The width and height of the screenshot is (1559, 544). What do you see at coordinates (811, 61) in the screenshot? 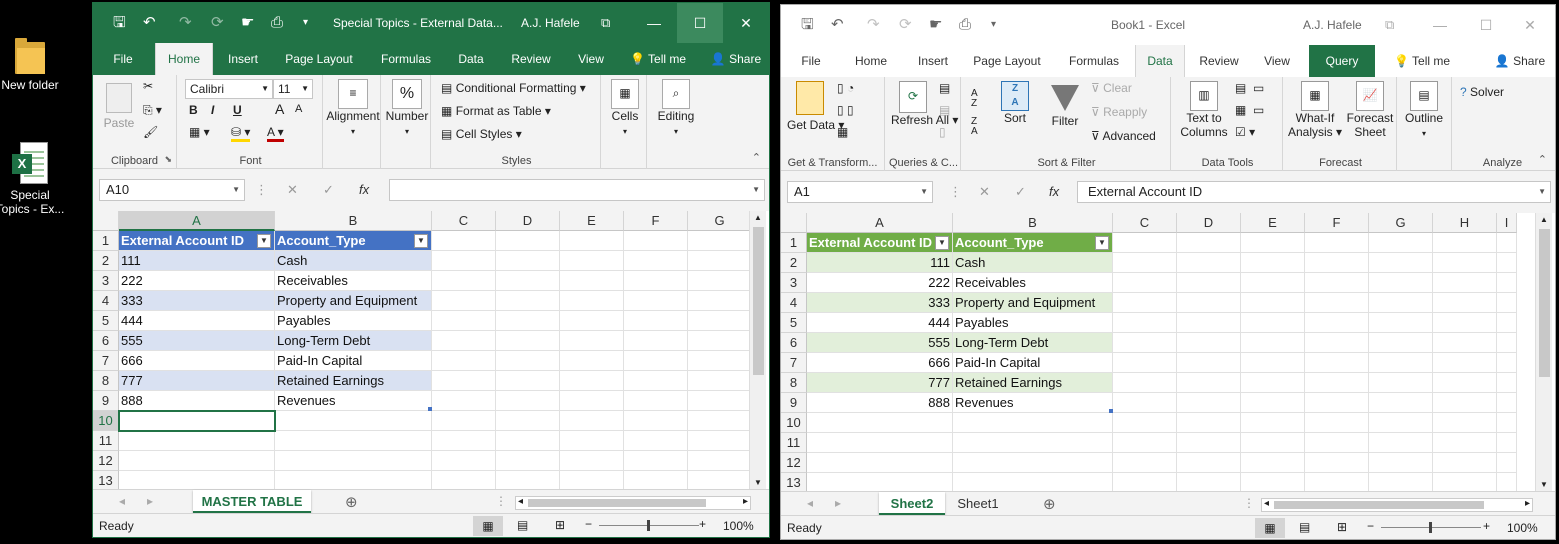
I see `tab-file: File` at bounding box center [811, 61].